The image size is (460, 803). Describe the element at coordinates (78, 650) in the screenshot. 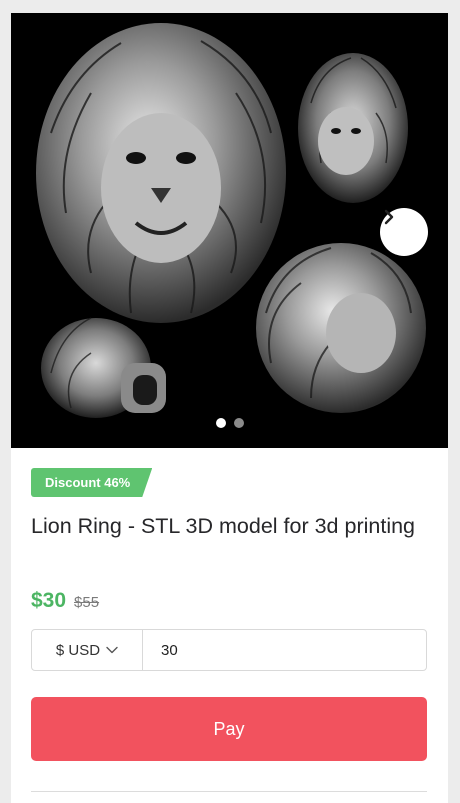

I see `currency-label: $ USD` at that location.